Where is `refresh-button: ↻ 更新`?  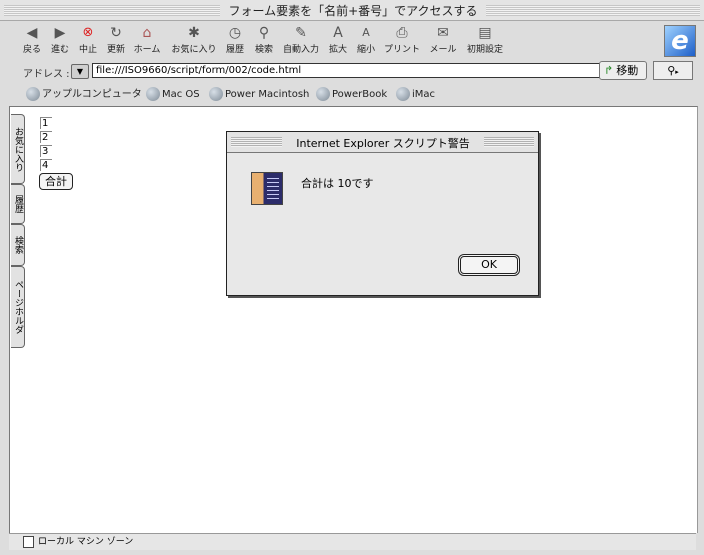
refresh-button: ↻ 更新 is located at coordinates (116, 40).